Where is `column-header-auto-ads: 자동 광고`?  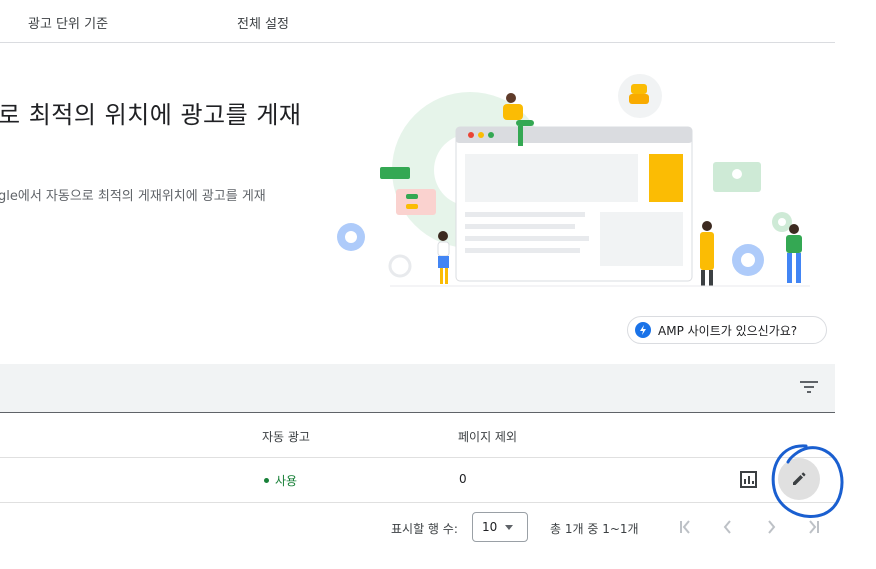 column-header-auto-ads: 자동 광고 is located at coordinates (286, 436).